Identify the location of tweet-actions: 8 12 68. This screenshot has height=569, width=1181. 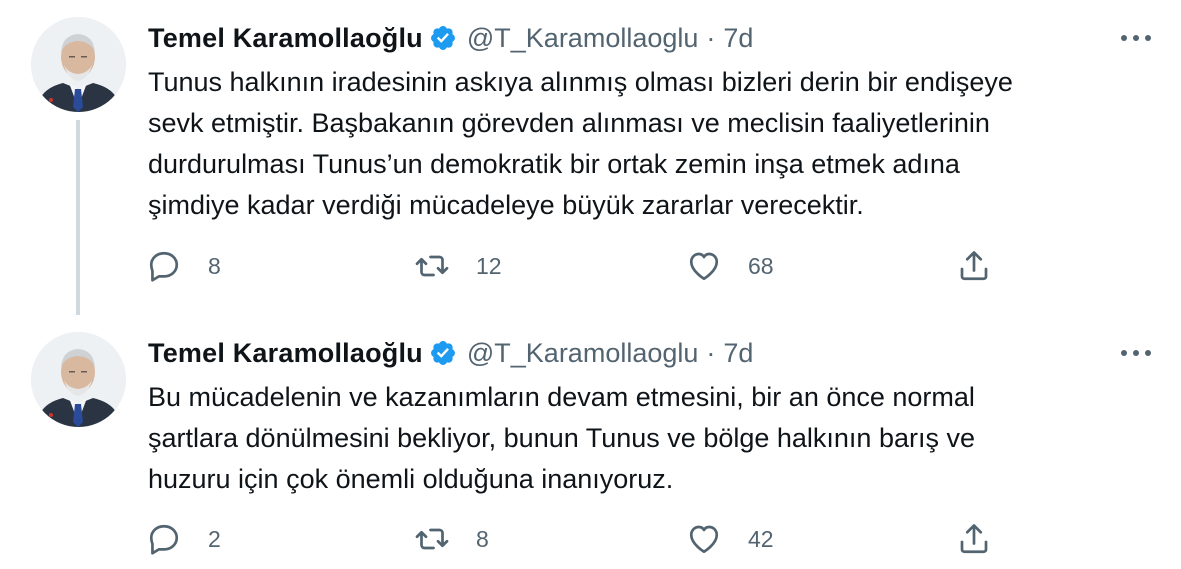
(576, 266).